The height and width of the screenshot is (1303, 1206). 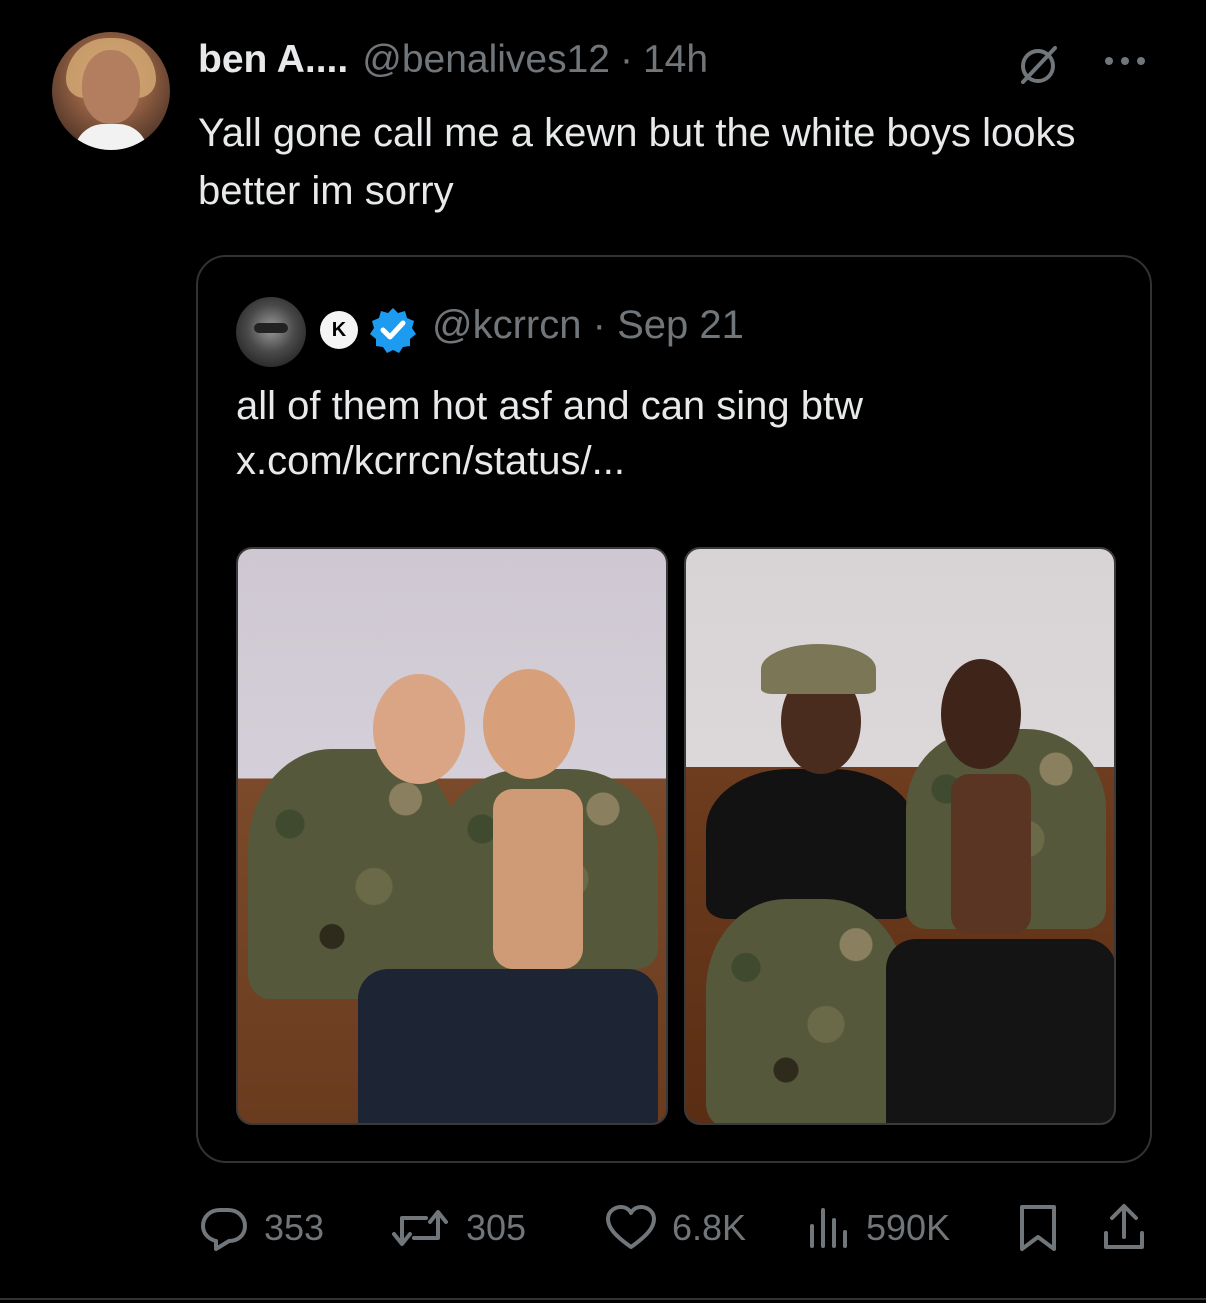 What do you see at coordinates (709, 1227) in the screenshot?
I see `like-count: 6.8K` at bounding box center [709, 1227].